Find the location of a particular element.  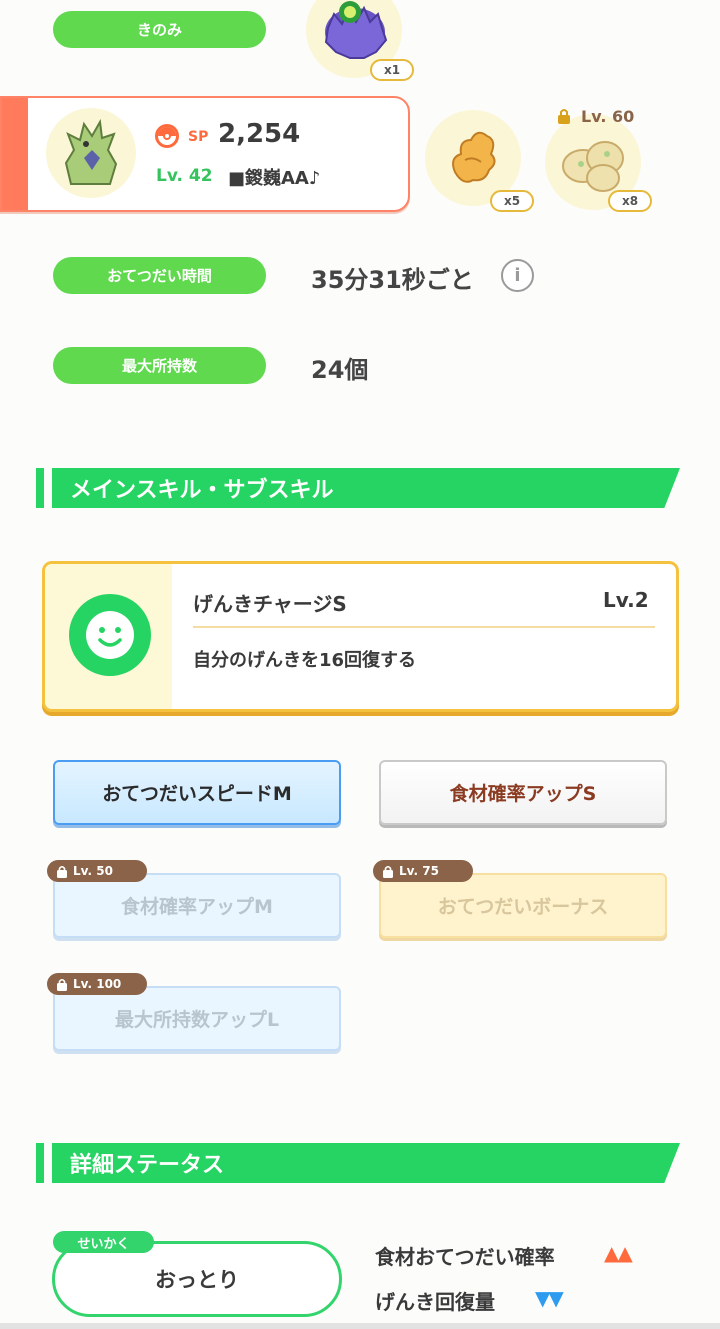

skill-divider is located at coordinates (424, 627).